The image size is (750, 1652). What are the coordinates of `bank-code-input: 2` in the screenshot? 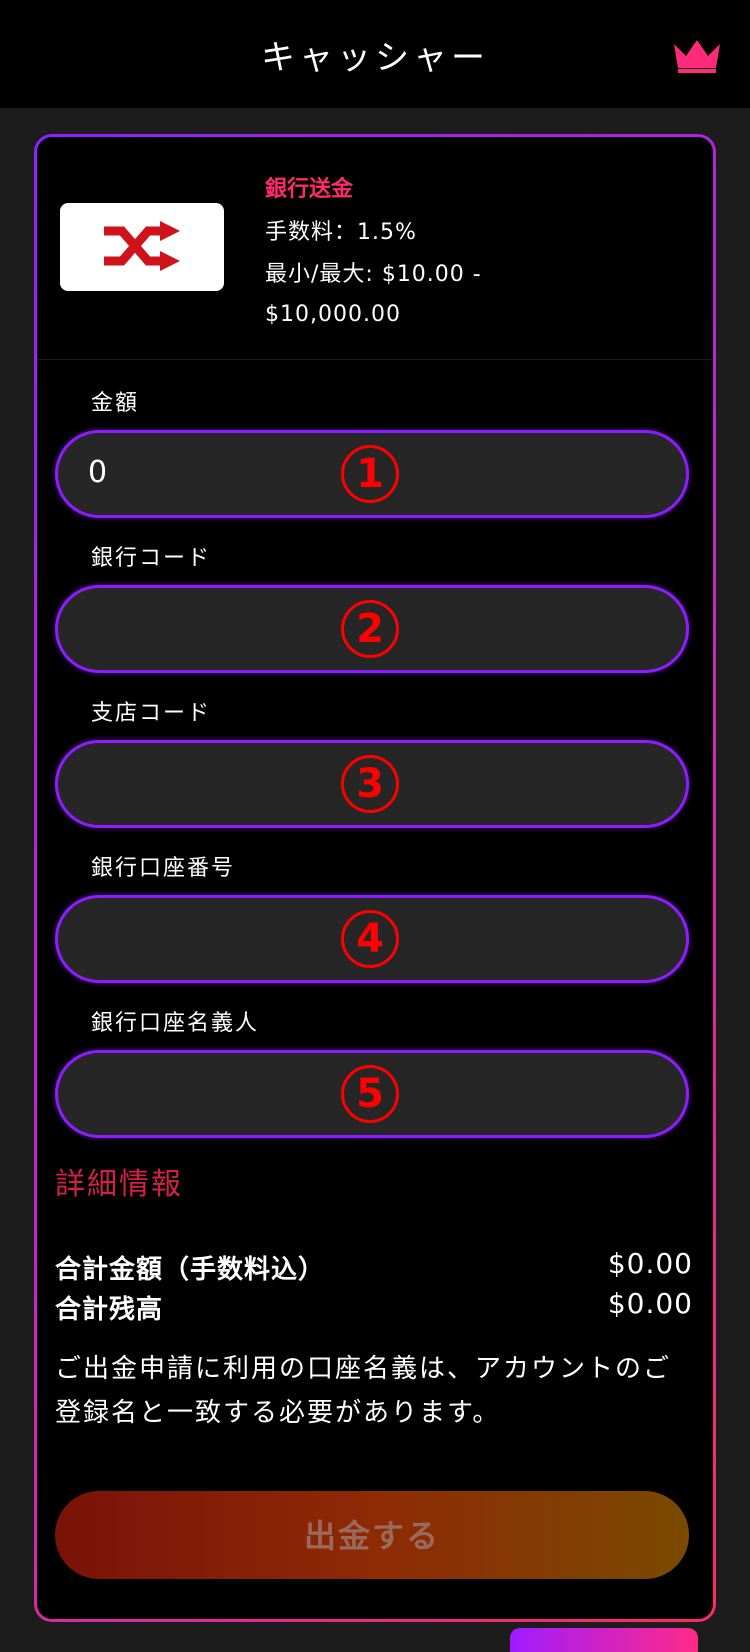 It's located at (372, 629).